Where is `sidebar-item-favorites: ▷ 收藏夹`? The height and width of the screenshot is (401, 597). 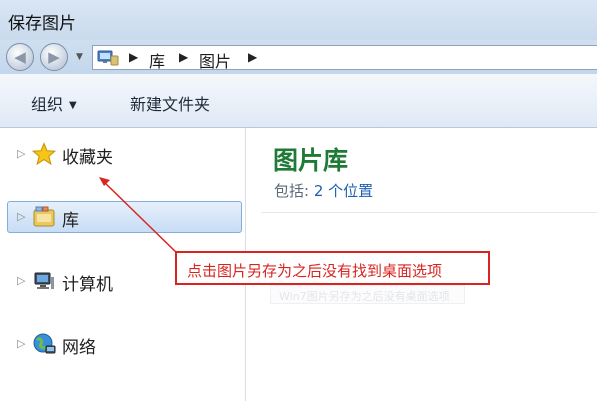 sidebar-item-favorites: ▷ 收藏夹 is located at coordinates (123, 154).